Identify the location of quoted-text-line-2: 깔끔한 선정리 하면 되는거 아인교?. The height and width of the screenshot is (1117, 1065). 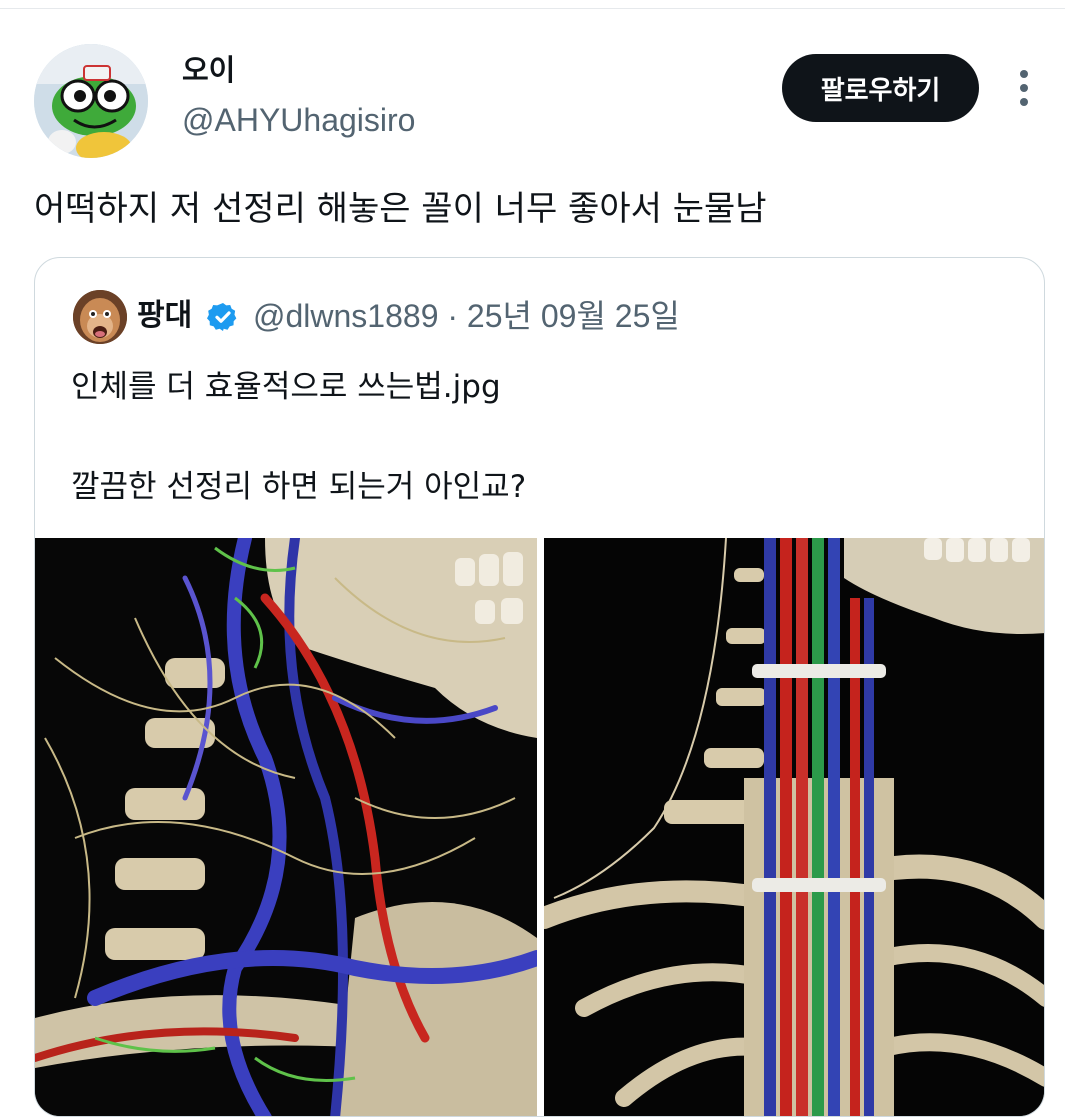
(299, 487).